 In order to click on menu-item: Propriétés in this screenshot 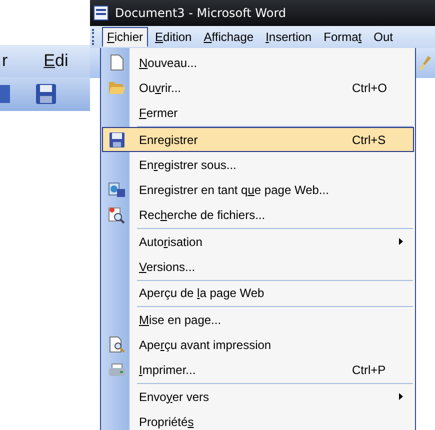, I will do `click(258, 419)`.